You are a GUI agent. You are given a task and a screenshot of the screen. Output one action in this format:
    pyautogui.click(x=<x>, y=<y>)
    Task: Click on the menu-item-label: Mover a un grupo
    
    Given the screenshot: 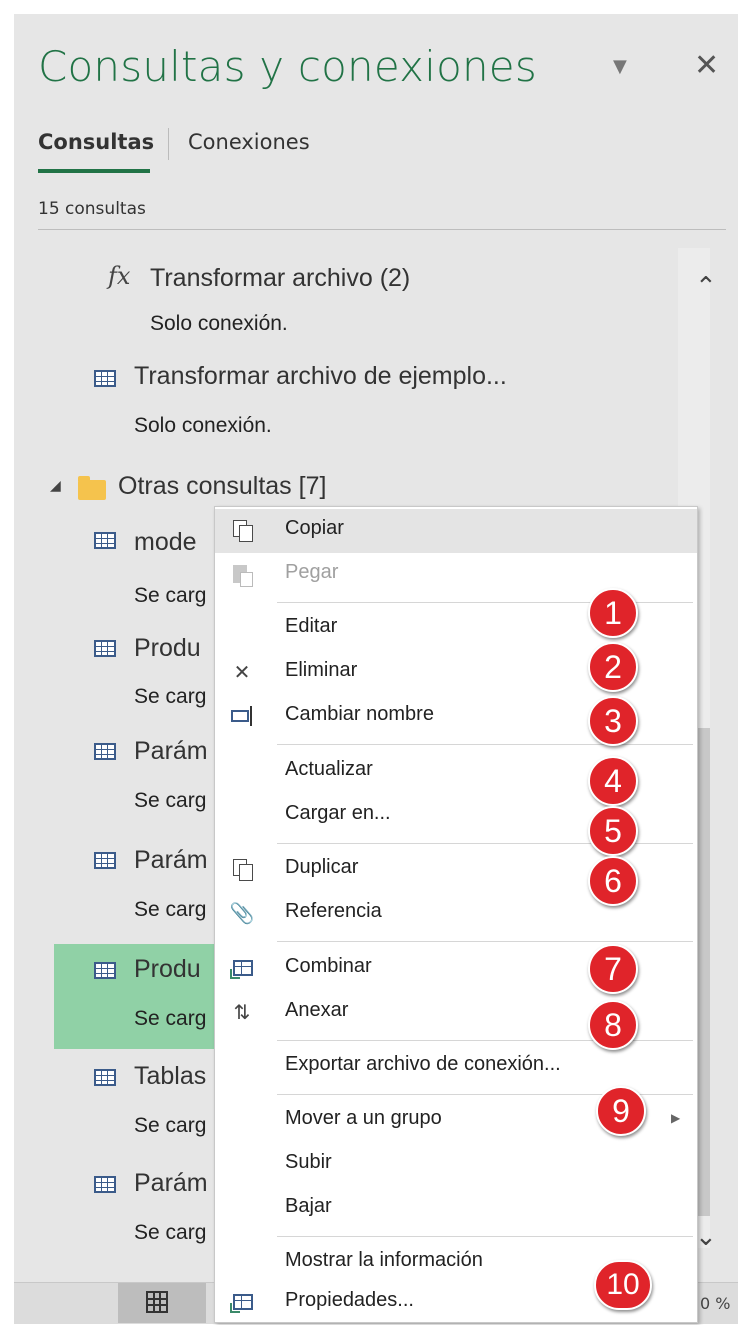 What is the action you would take?
    pyautogui.click(x=363, y=1118)
    